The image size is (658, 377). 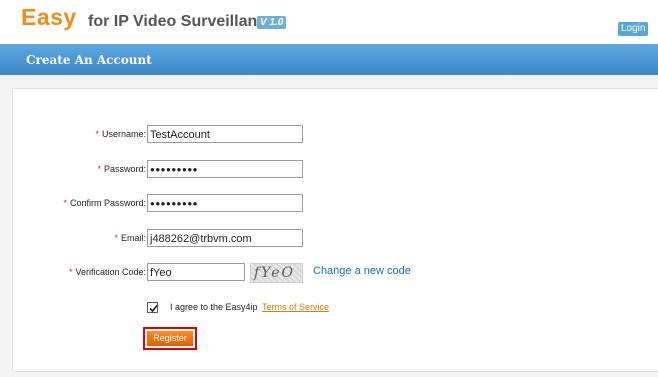 I want to click on username-input: TestAccount, so click(x=225, y=134).